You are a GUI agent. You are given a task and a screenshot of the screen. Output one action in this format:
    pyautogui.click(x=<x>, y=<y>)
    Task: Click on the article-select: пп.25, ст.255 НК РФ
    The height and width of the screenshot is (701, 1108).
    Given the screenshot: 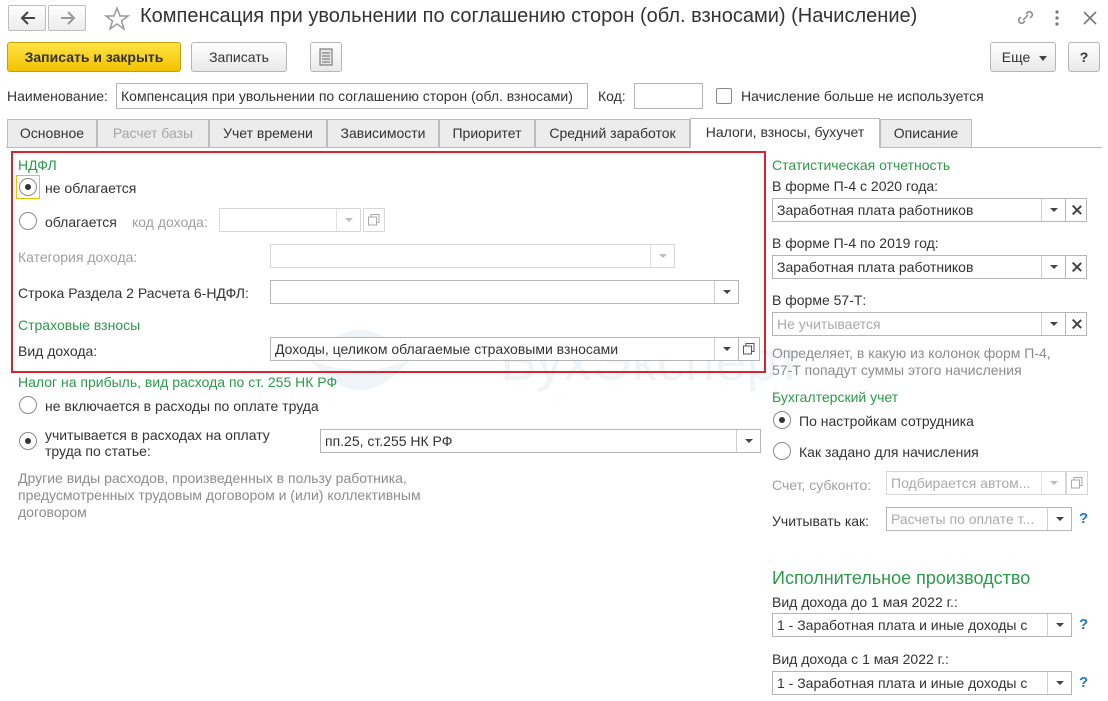 What is the action you would take?
    pyautogui.click(x=540, y=441)
    